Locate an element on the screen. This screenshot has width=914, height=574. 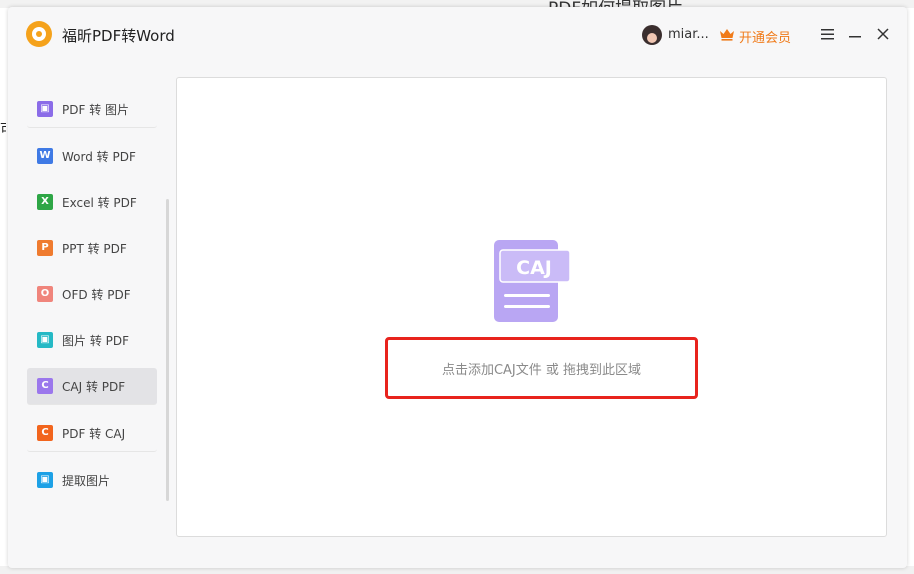
sidebar-item-label: PPT 转 PDF is located at coordinates (94, 248).